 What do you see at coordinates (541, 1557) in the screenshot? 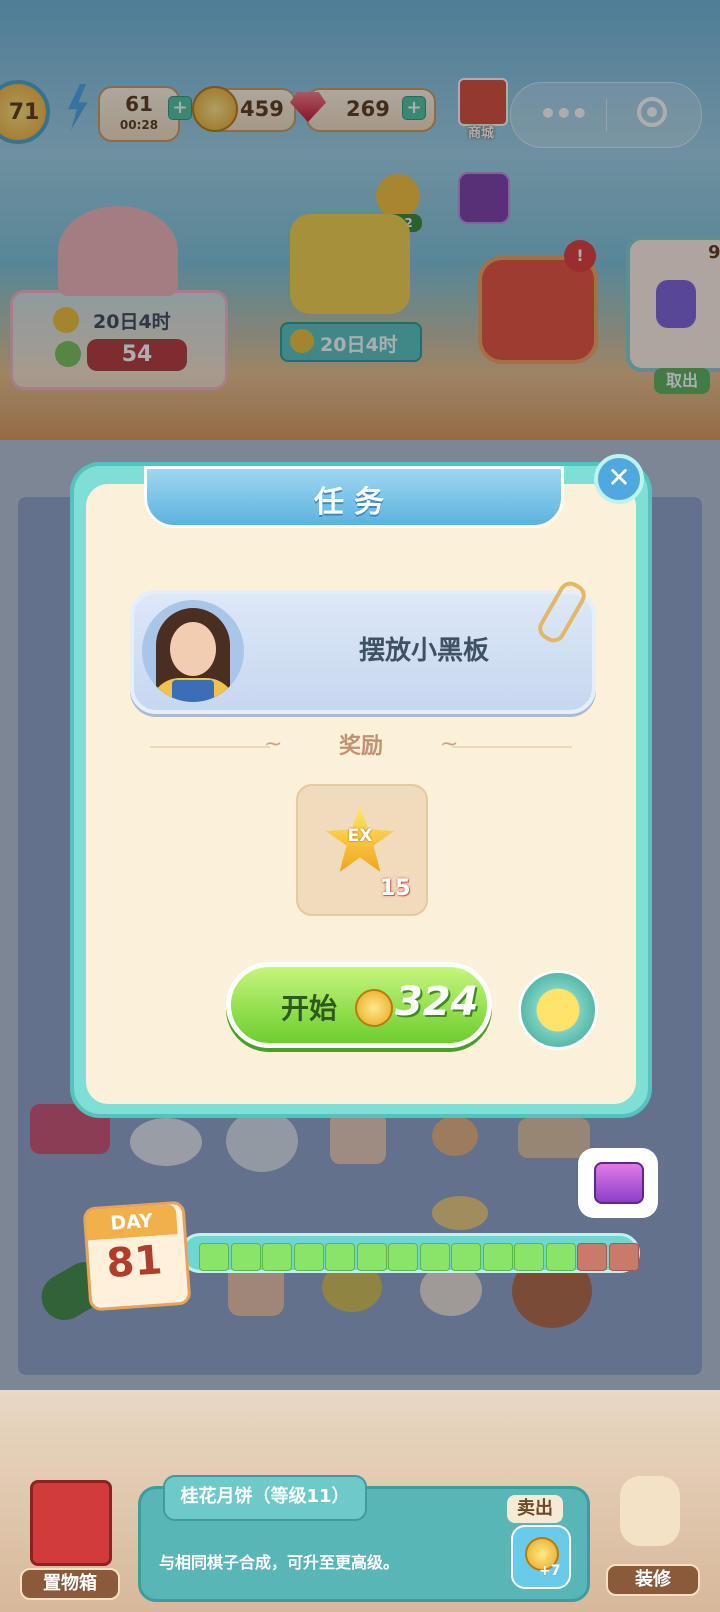
I see `sell-button: +7` at bounding box center [541, 1557].